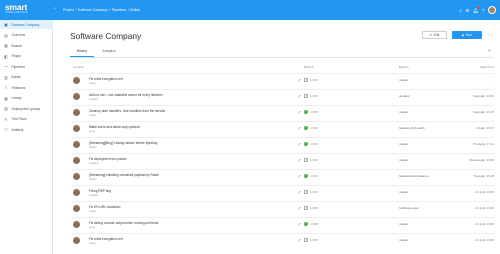 The image size is (500, 254). I want to click on sidebar-item-label: Pipelines, so click(18, 66).